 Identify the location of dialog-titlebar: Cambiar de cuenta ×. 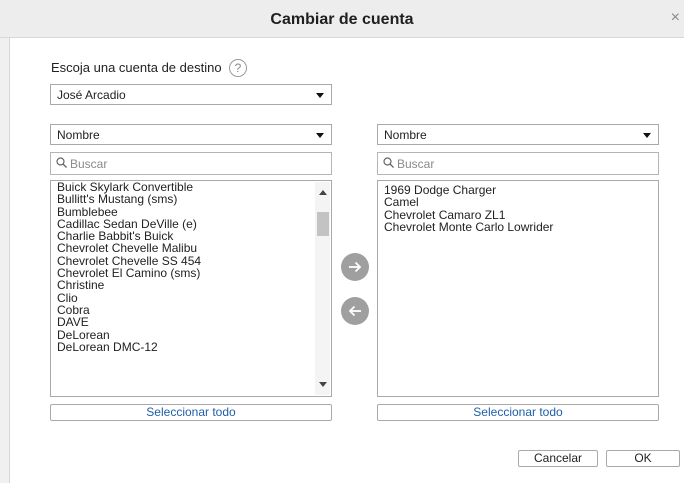
(342, 19).